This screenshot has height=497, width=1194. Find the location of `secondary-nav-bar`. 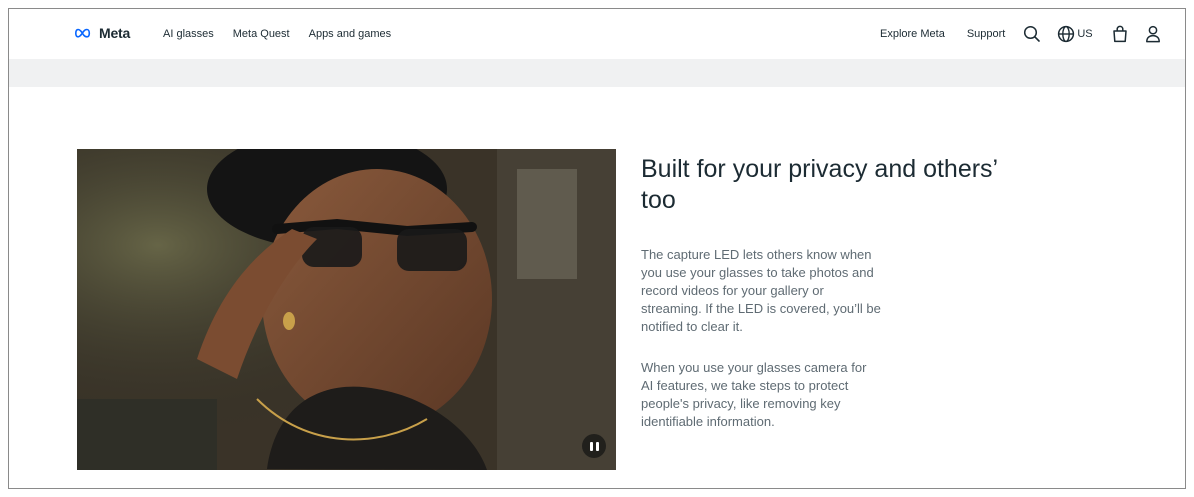

secondary-nav-bar is located at coordinates (597, 73).